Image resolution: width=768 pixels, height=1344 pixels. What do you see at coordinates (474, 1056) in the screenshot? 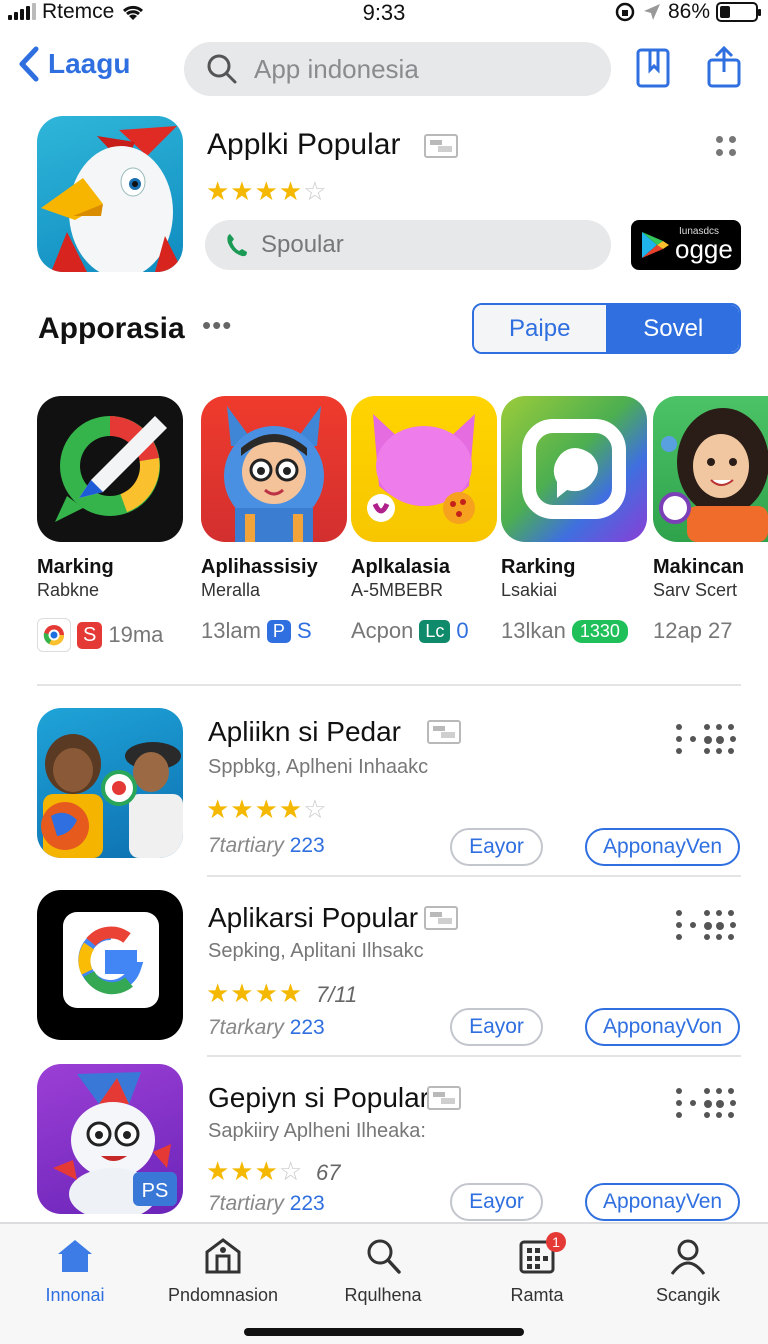
I see `row-divider` at bounding box center [474, 1056].